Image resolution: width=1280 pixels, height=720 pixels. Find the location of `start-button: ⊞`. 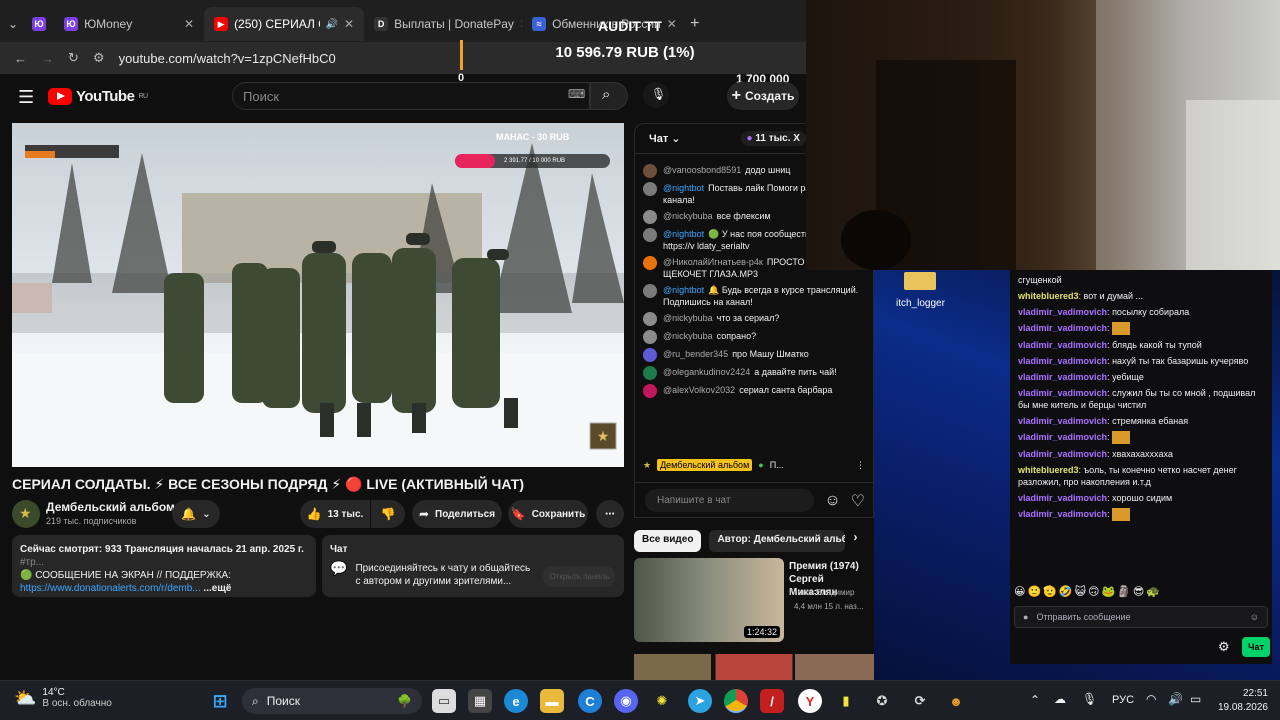

start-button: ⊞ is located at coordinates (220, 701).